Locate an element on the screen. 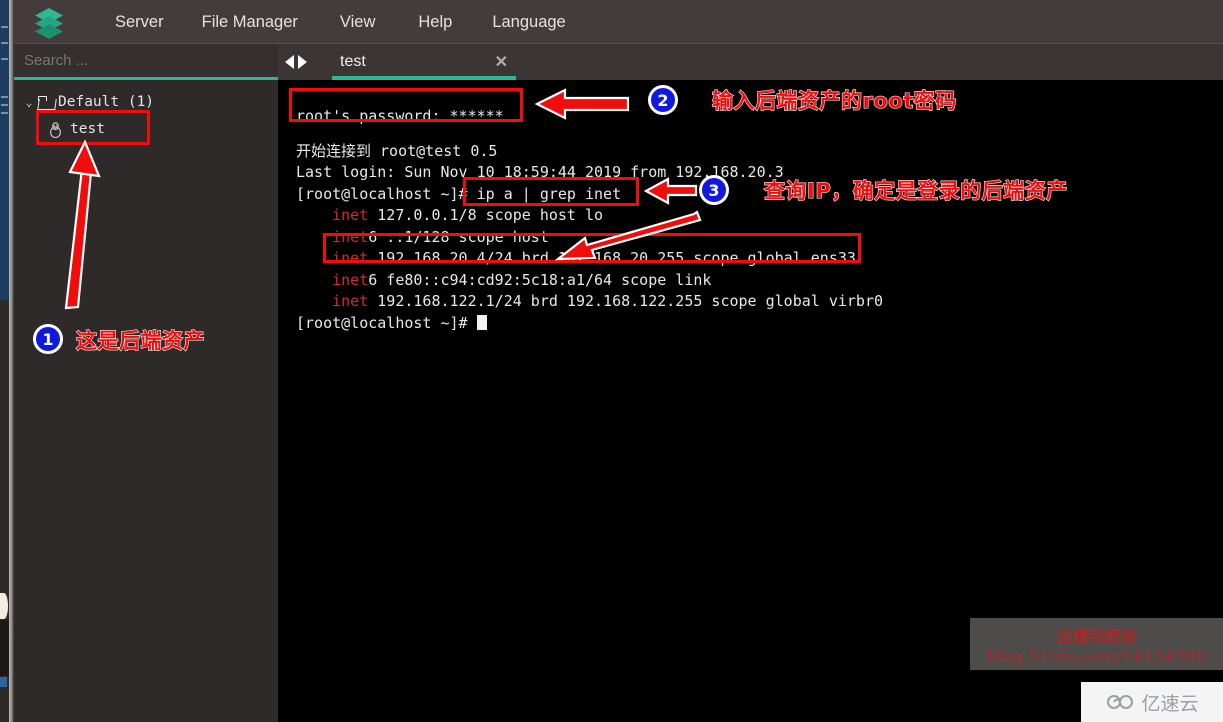 This screenshot has width=1223, height=722. menu-bar: Server File Manager View Help Language is located at coordinates (616, 22).